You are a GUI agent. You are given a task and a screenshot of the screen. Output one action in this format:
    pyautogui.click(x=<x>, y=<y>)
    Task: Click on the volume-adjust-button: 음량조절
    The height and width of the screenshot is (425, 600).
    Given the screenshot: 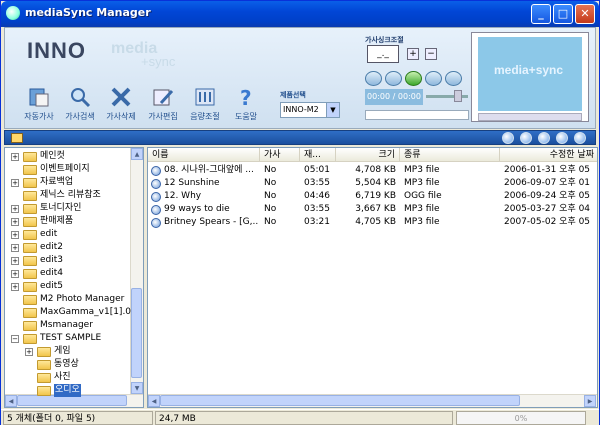 What is the action you would take?
    pyautogui.click(x=205, y=104)
    